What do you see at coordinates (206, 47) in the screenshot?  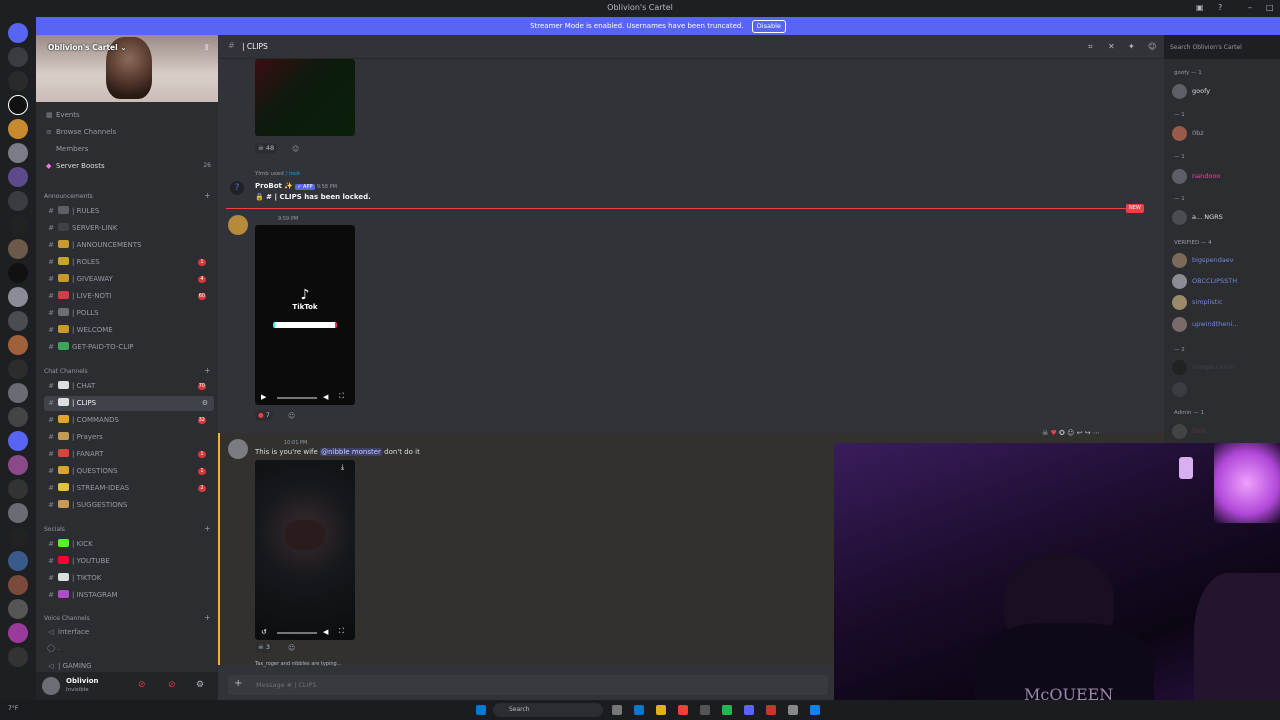 I see `invite-icon: ⇪` at bounding box center [206, 47].